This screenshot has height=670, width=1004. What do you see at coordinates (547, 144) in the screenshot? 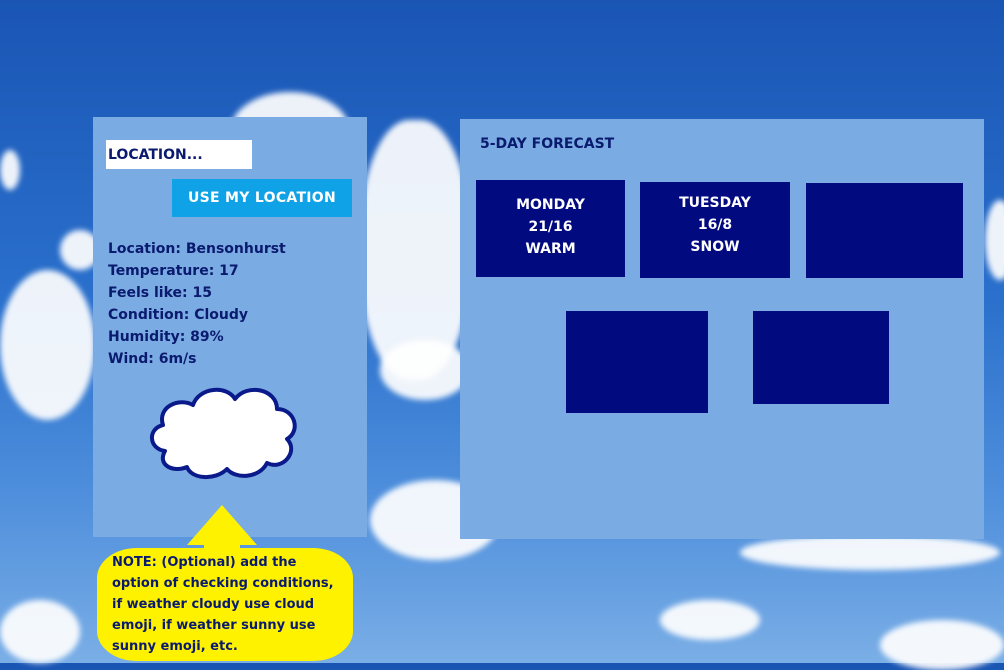
I see `forecast-title: 5-DAY FORECAST` at bounding box center [547, 144].